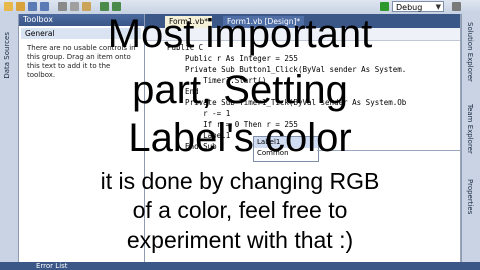 The height and width of the screenshot is (270, 480). I want to click on solution-config-value: Debug, so click(409, 7).